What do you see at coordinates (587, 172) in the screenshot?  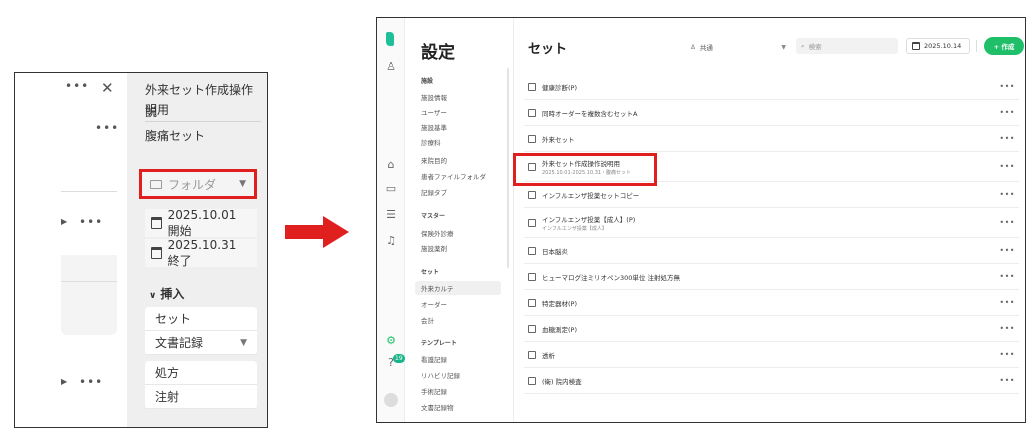 I see `row-subtitle: 2025.10.01-2025.10.31・腹痛セット` at bounding box center [587, 172].